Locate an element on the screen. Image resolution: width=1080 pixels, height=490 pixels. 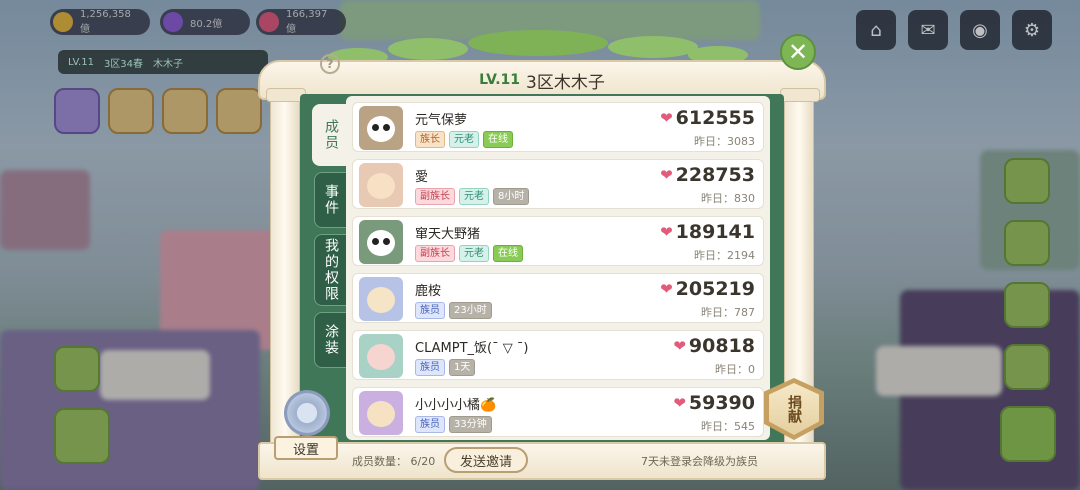
status-badge: 8小时 is located at coordinates (511, 196).